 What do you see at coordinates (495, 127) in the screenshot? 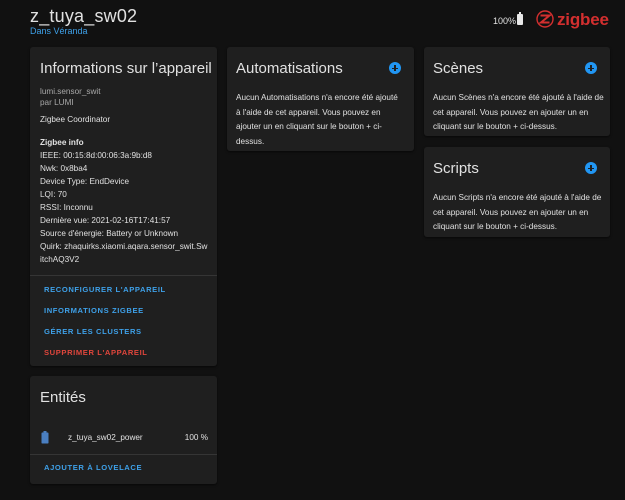
I see `scenes-text-line: cliquant sur le bouton + ci-dessus.` at bounding box center [495, 127].